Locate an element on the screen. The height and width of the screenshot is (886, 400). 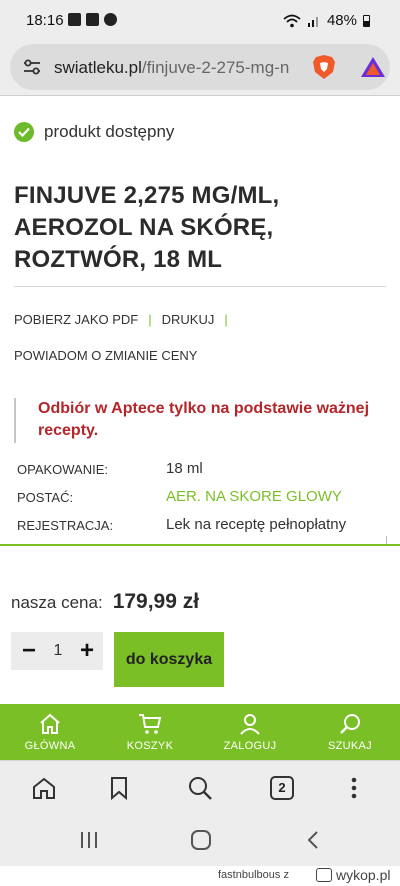
price-row: nasza cena: 179,99 zł is located at coordinates (105, 602).